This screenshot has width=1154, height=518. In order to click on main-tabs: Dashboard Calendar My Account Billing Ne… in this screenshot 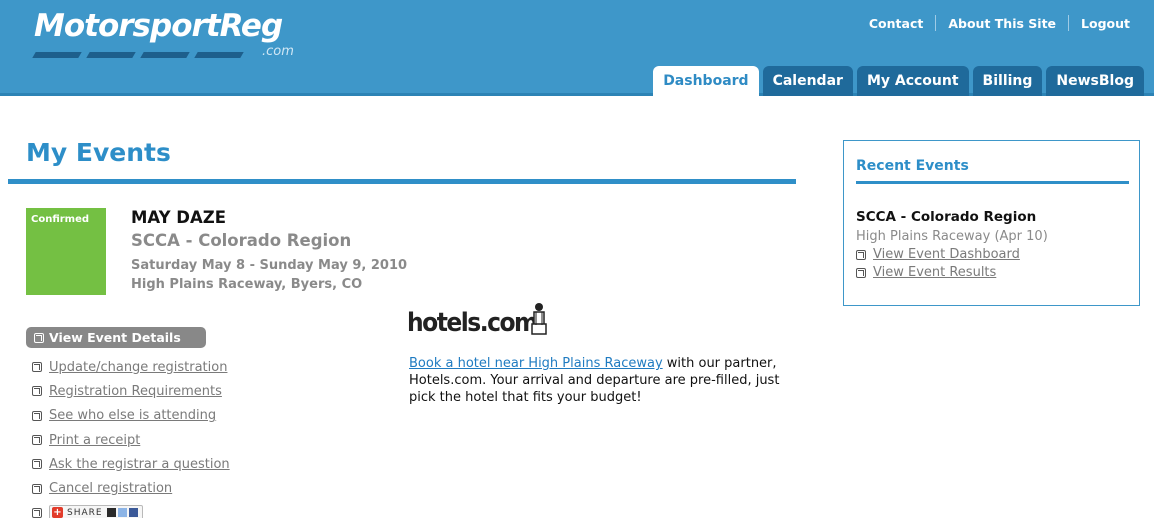, I will do `click(898, 81)`.